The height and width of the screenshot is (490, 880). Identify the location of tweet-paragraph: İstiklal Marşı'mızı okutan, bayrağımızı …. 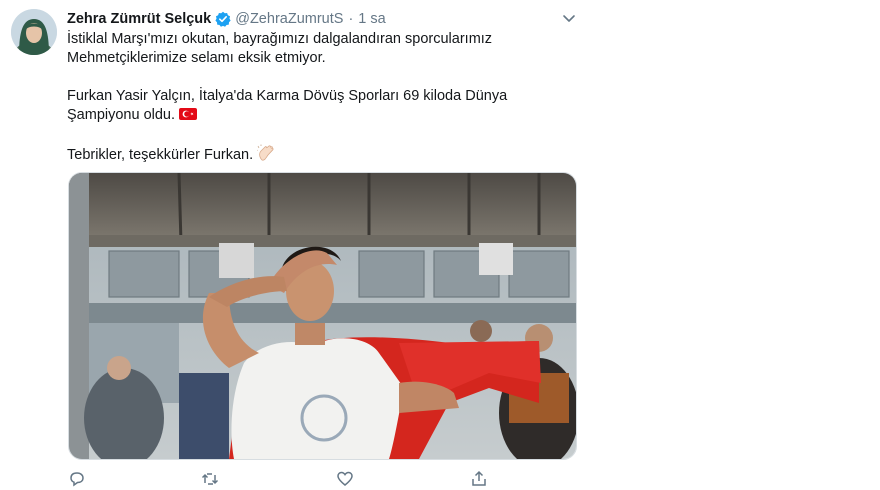
(280, 48).